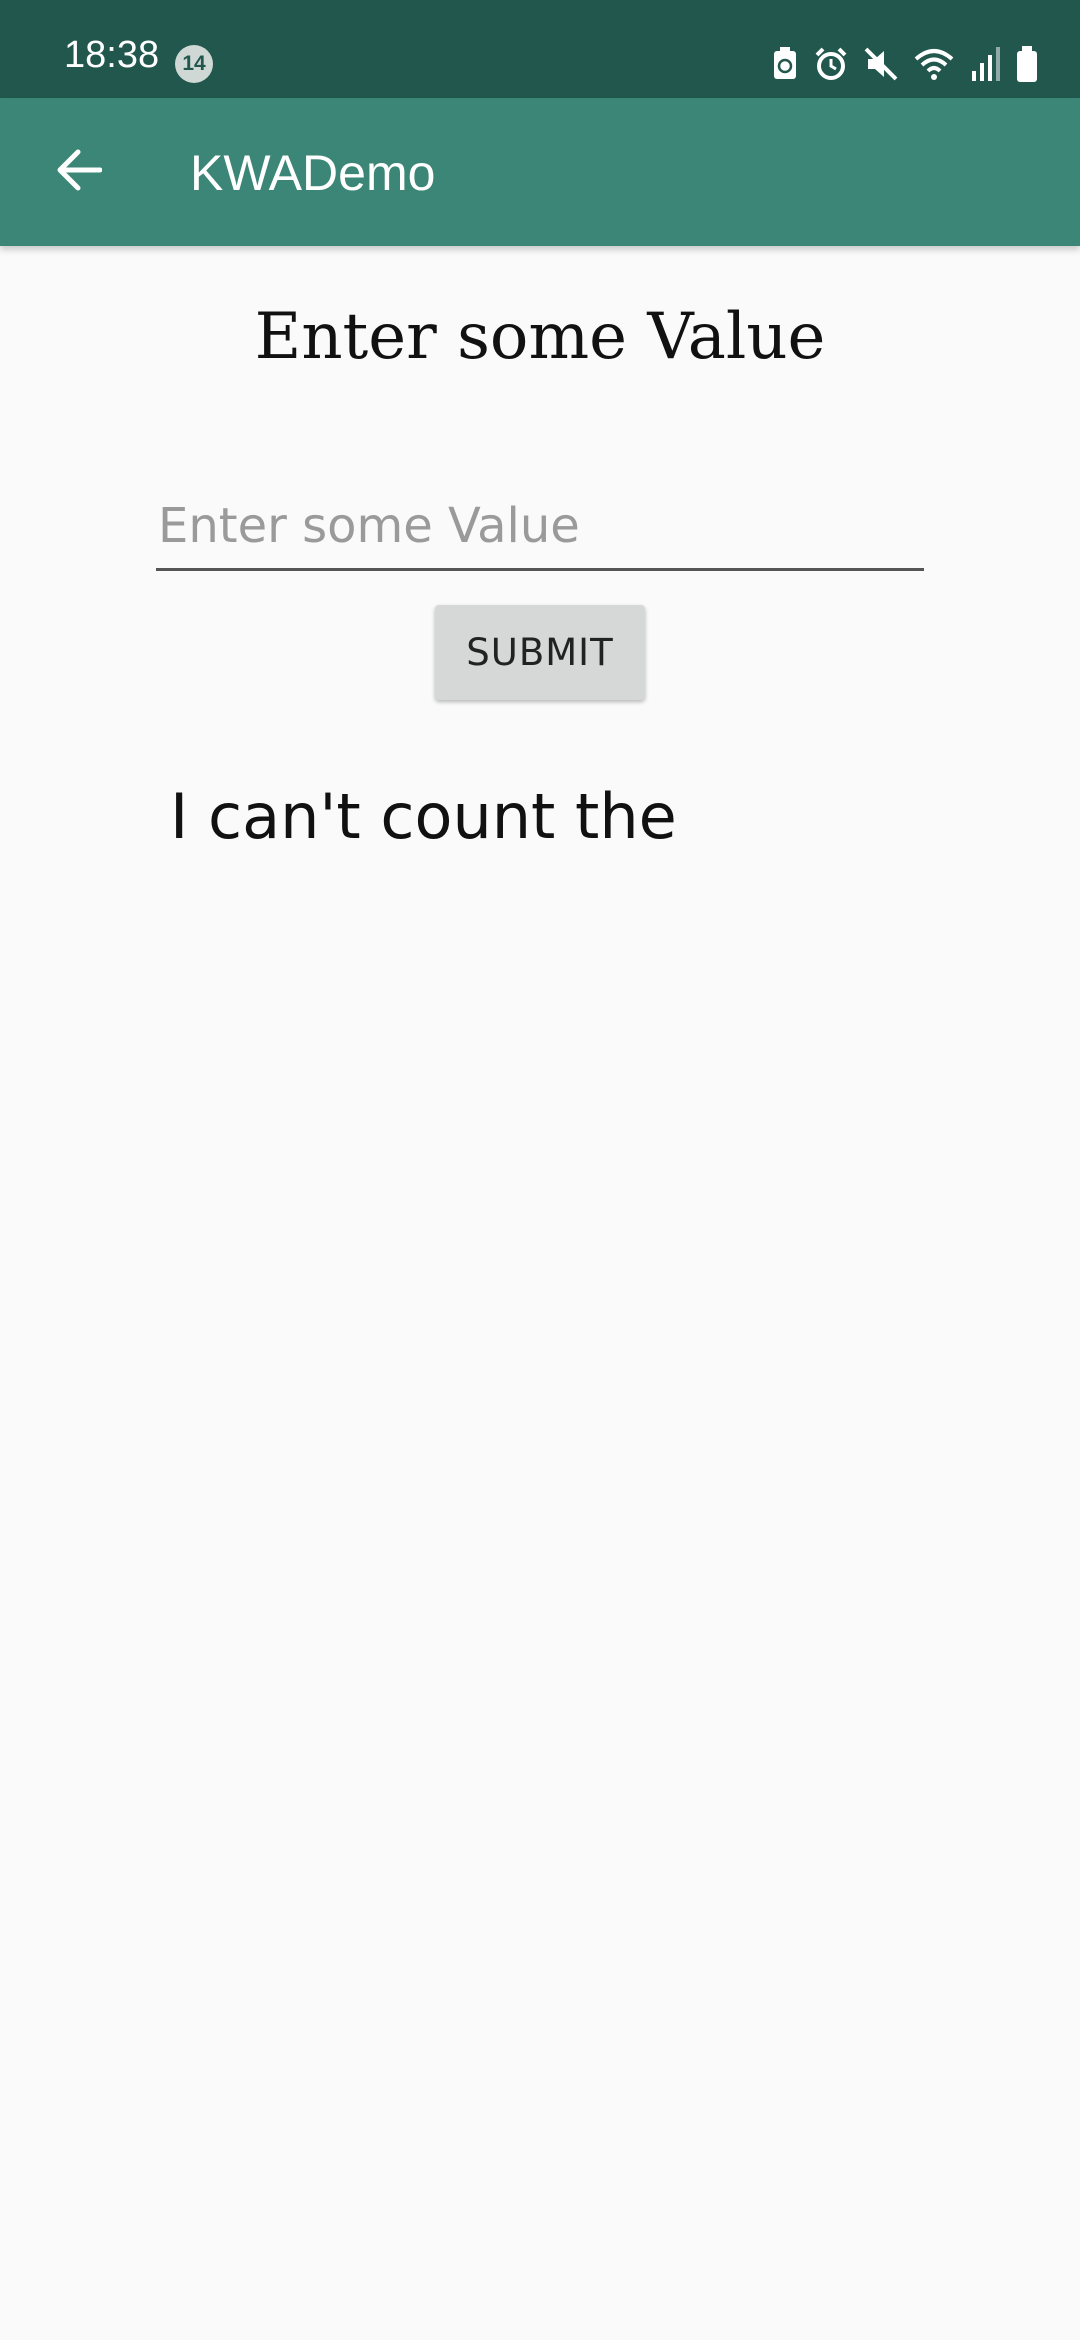 The image size is (1080, 2340). I want to click on status-time: 18:38, so click(112, 55).